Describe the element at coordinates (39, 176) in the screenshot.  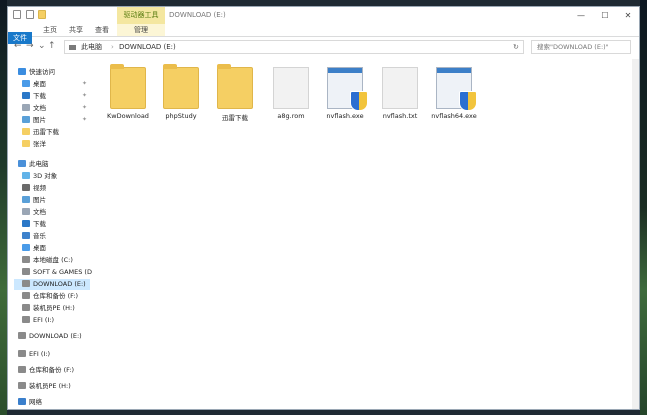
I see `nav-3d-objects: 3D 对象` at that location.